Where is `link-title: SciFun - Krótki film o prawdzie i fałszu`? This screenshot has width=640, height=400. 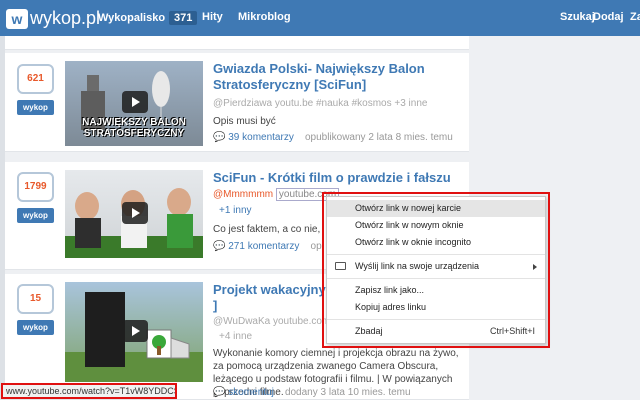
link-title: SciFun - Krótki film o prawdzie i fałszu is located at coordinates (338, 178).